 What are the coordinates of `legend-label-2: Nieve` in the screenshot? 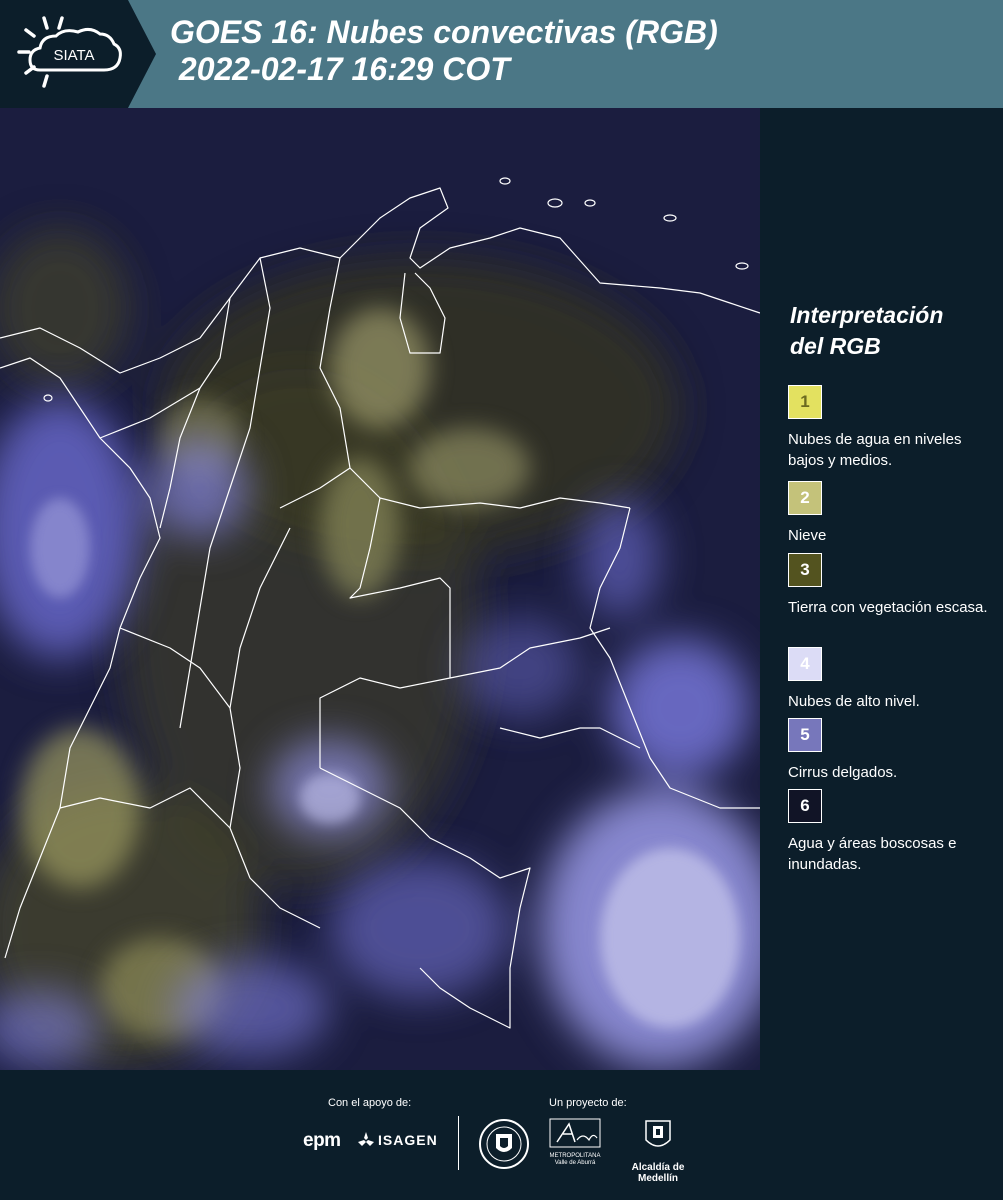 It's located at (807, 535).